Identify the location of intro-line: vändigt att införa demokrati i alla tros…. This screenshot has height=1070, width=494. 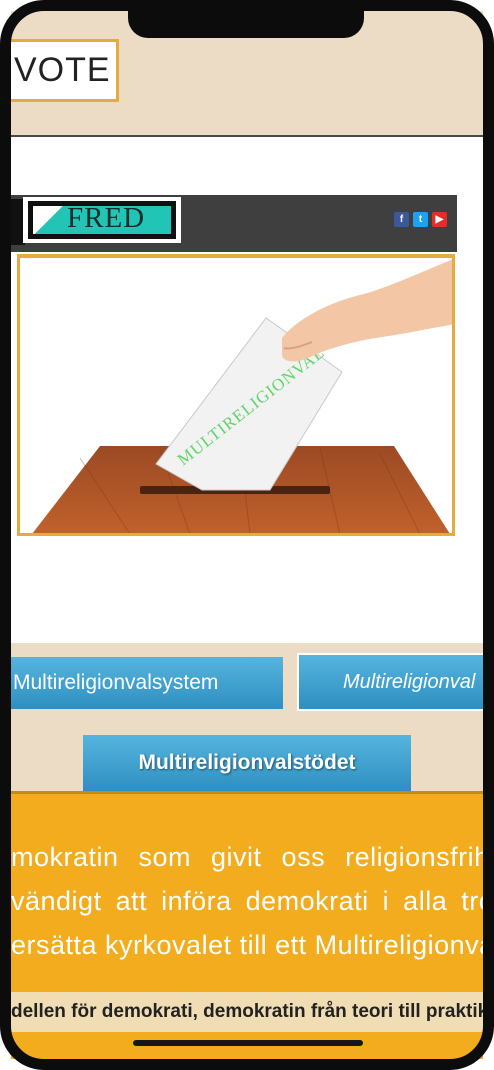
(247, 901).